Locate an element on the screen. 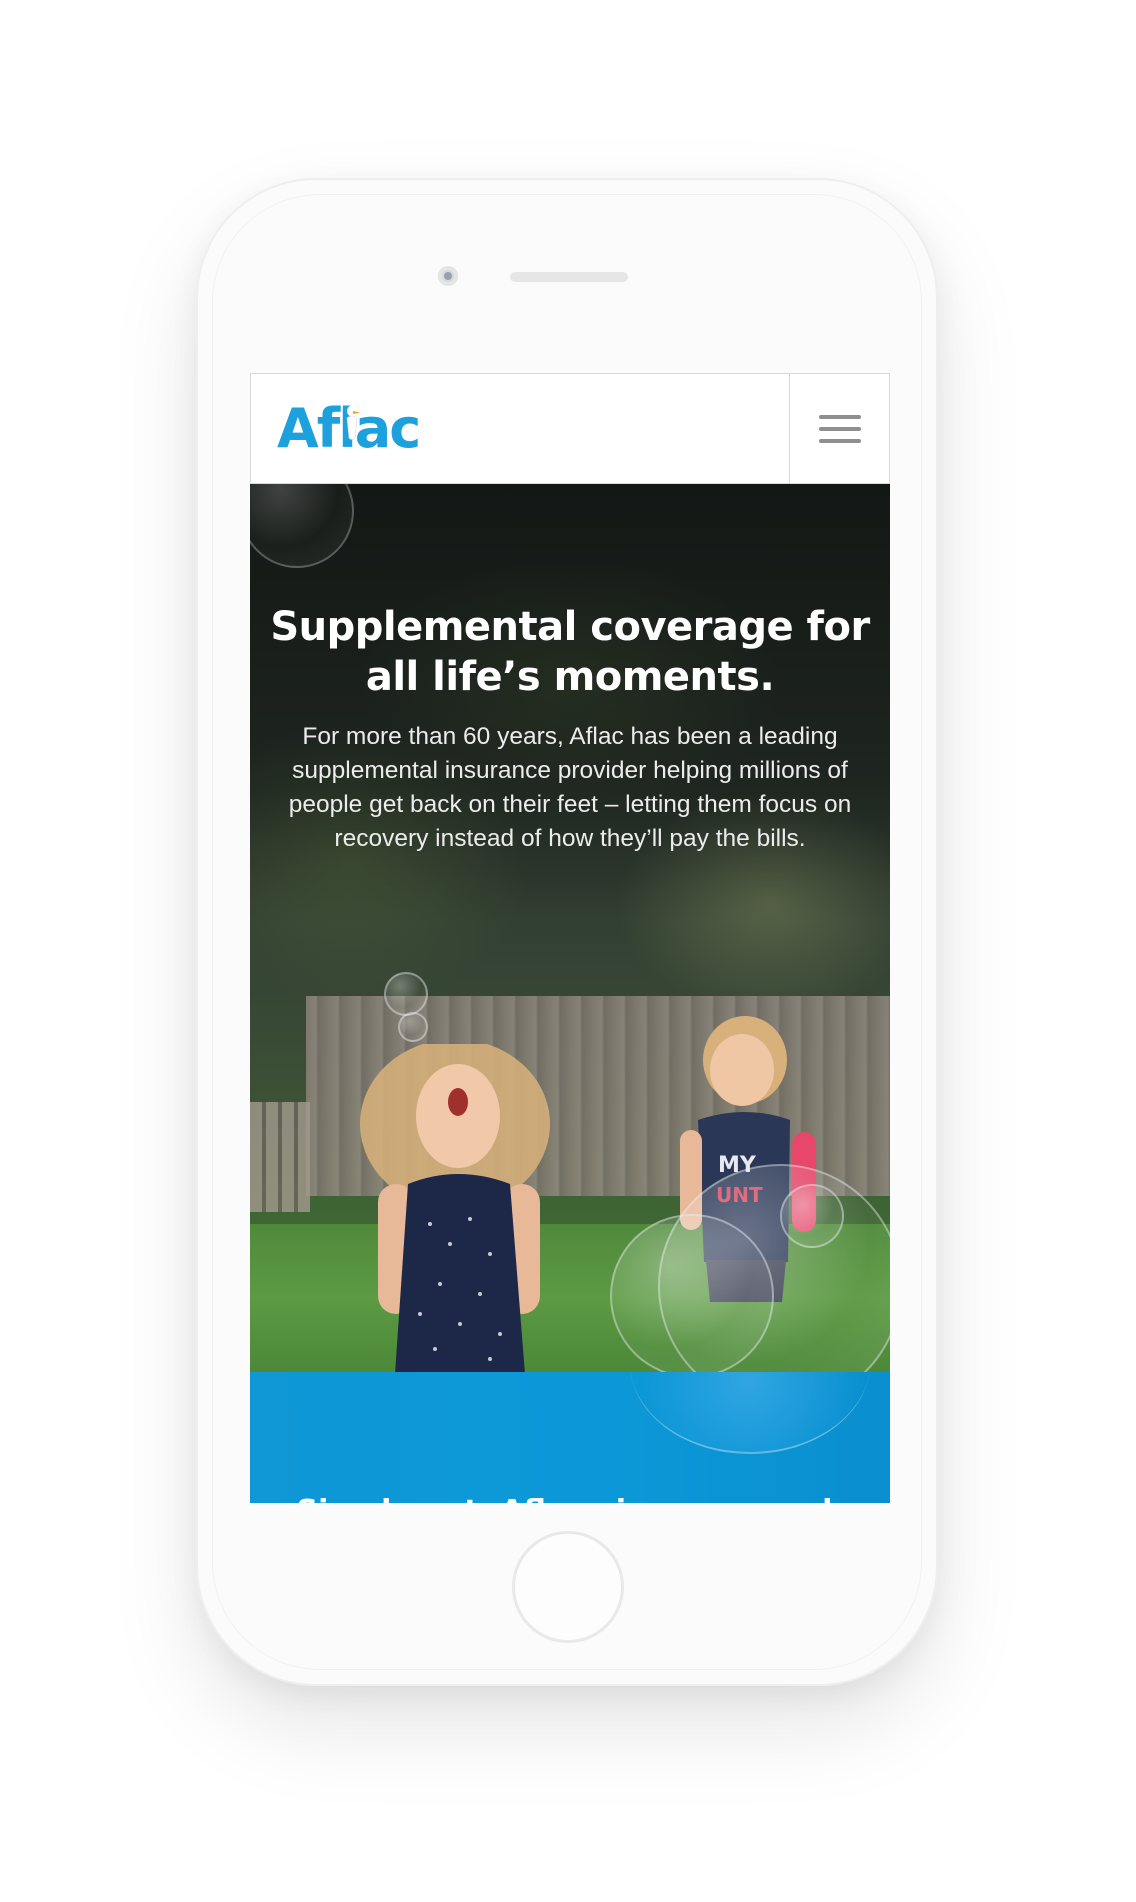  blue-info-band: Simply put, Aflac gives you cash is located at coordinates (570, 1437).